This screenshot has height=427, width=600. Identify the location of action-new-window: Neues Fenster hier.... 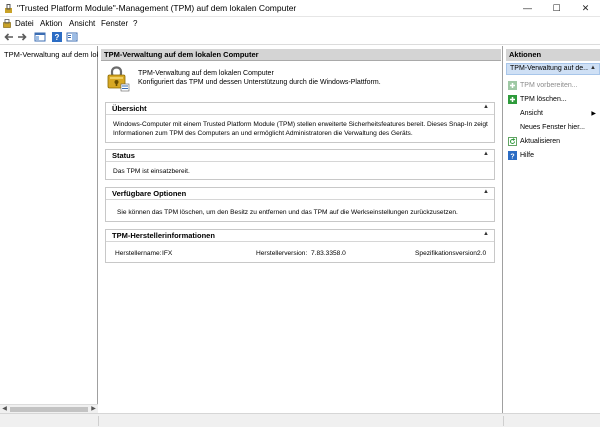
(554, 127).